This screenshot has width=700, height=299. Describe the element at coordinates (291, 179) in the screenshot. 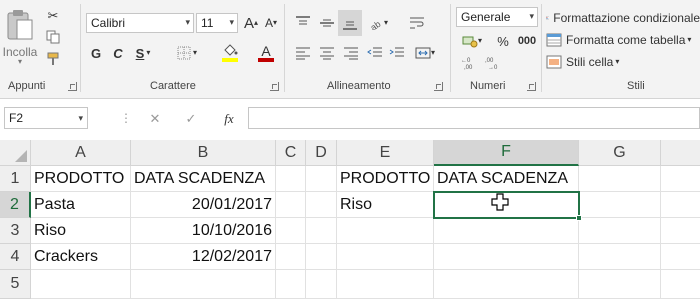

I see `cell-c1` at that location.